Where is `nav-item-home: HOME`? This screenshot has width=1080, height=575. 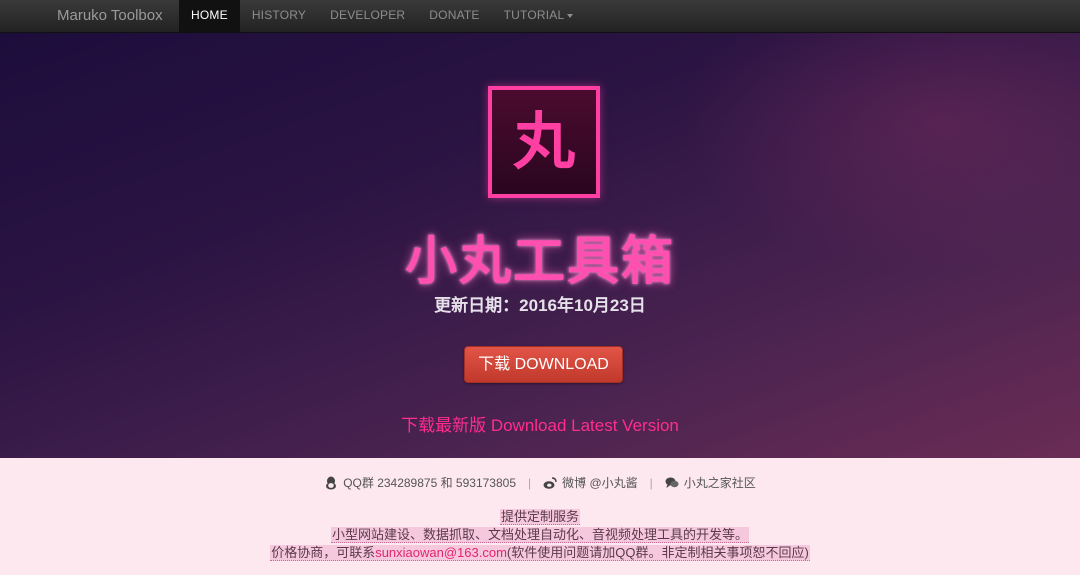
nav-item-home: HOME is located at coordinates (209, 16).